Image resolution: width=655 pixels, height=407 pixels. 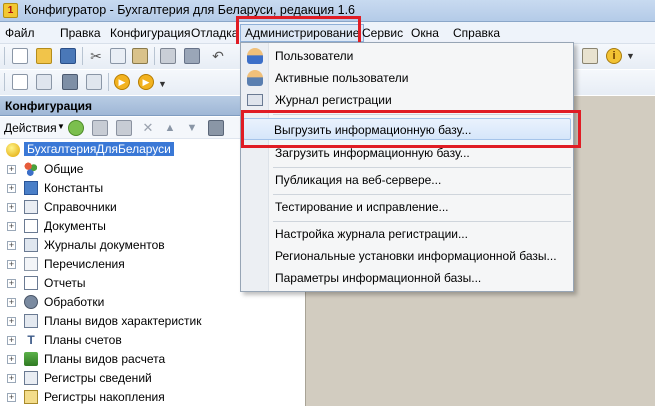 What do you see at coordinates (192, 128) in the screenshot?
I see `move-down-icon: ▼` at bounding box center [192, 128].